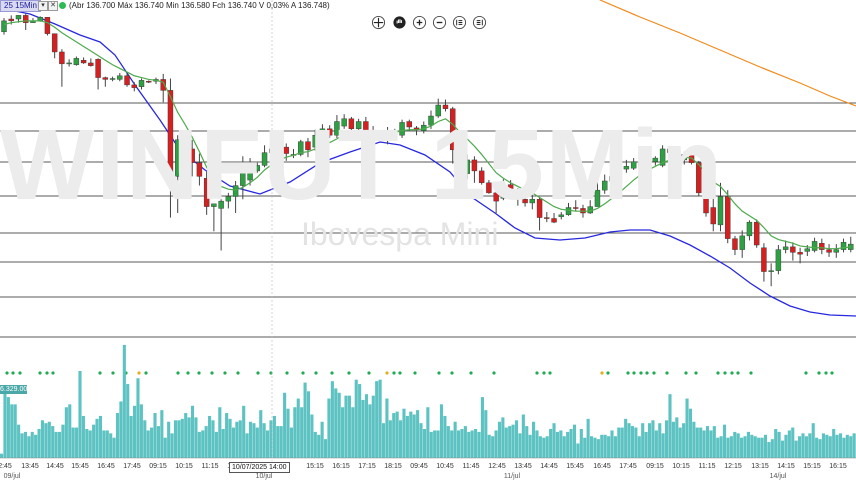 The image size is (856, 481). Describe the element at coordinates (778, 476) in the screenshot. I see `date-label: 14/jul` at that location.